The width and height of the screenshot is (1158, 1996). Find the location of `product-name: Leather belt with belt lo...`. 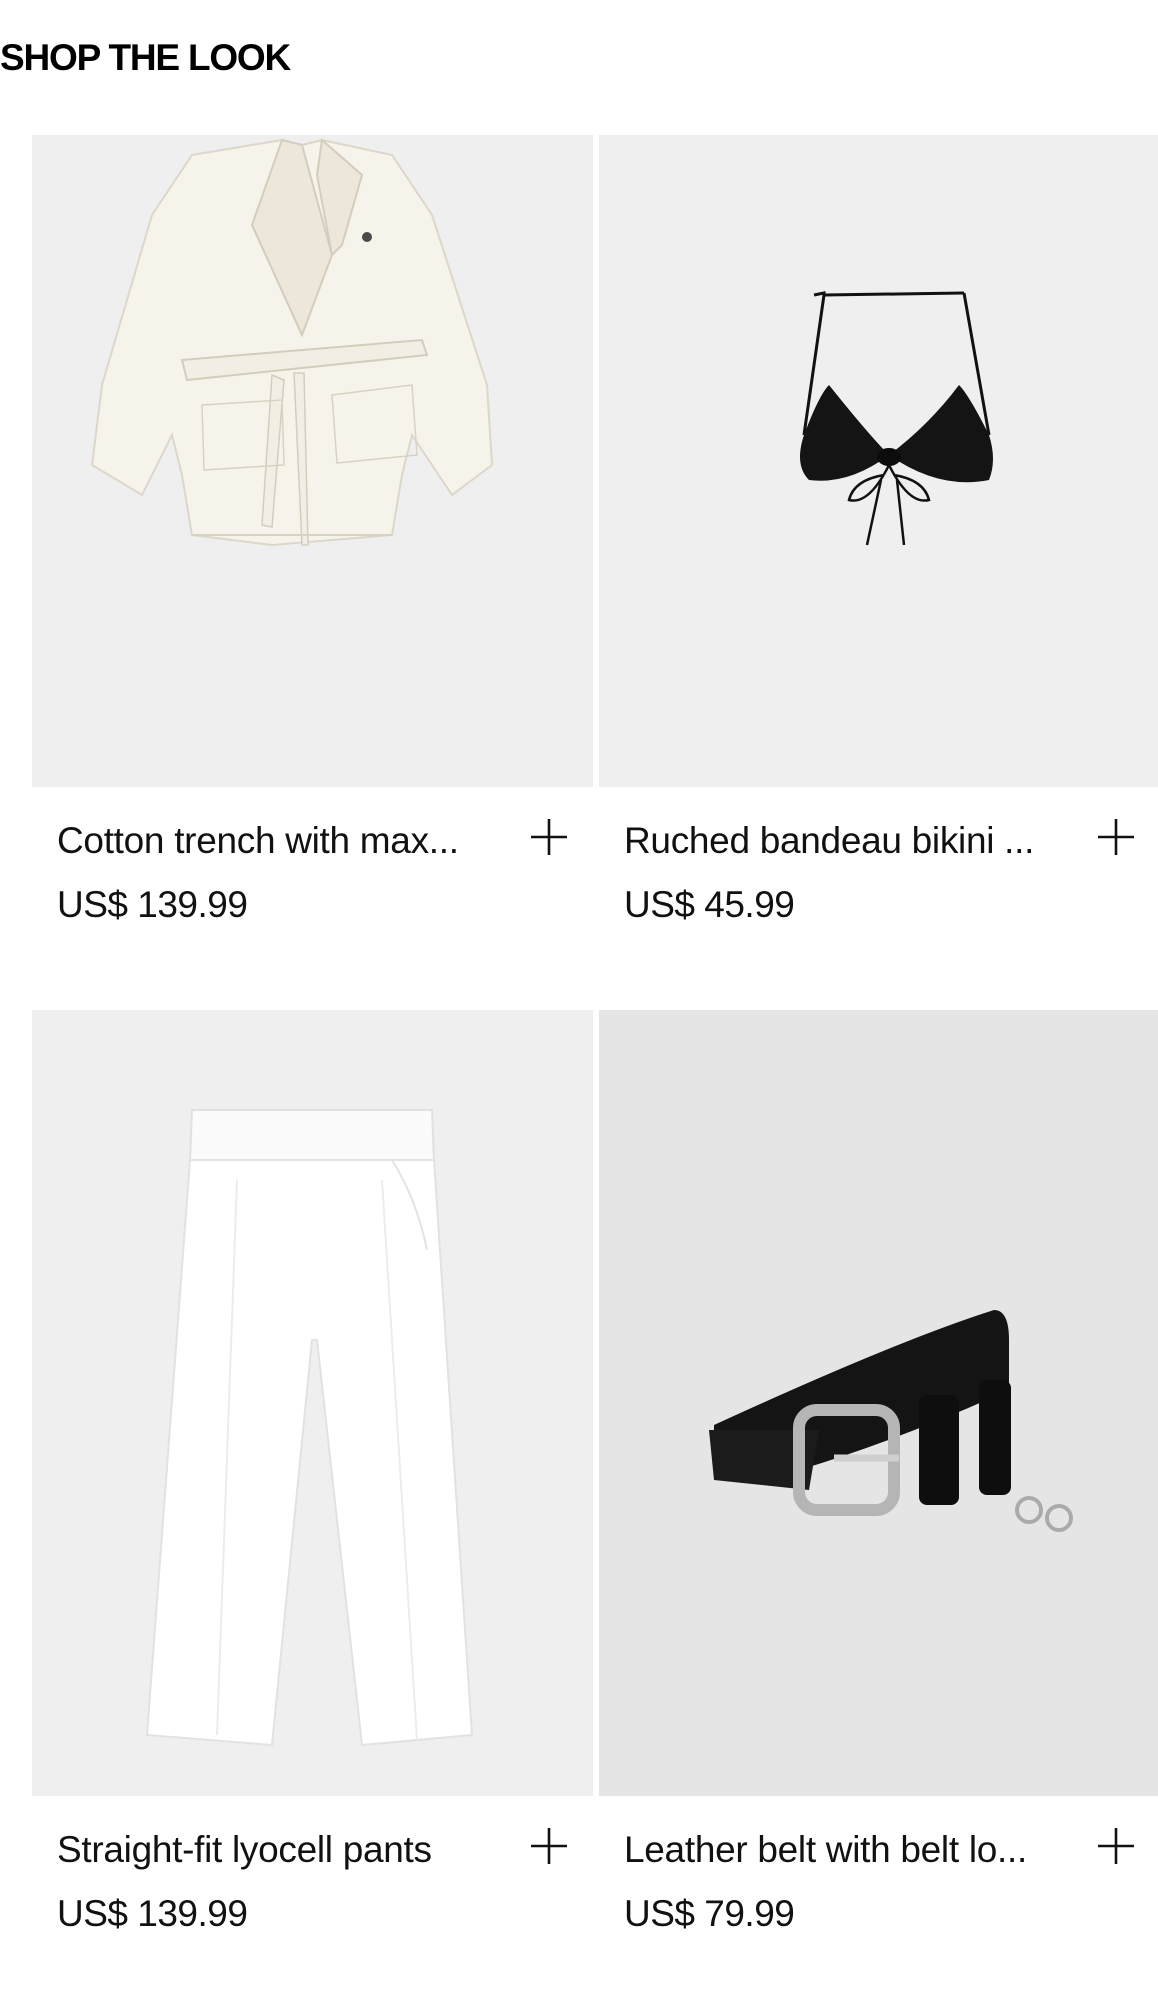

product-name: Leather belt with belt lo... is located at coordinates (846, 1850).